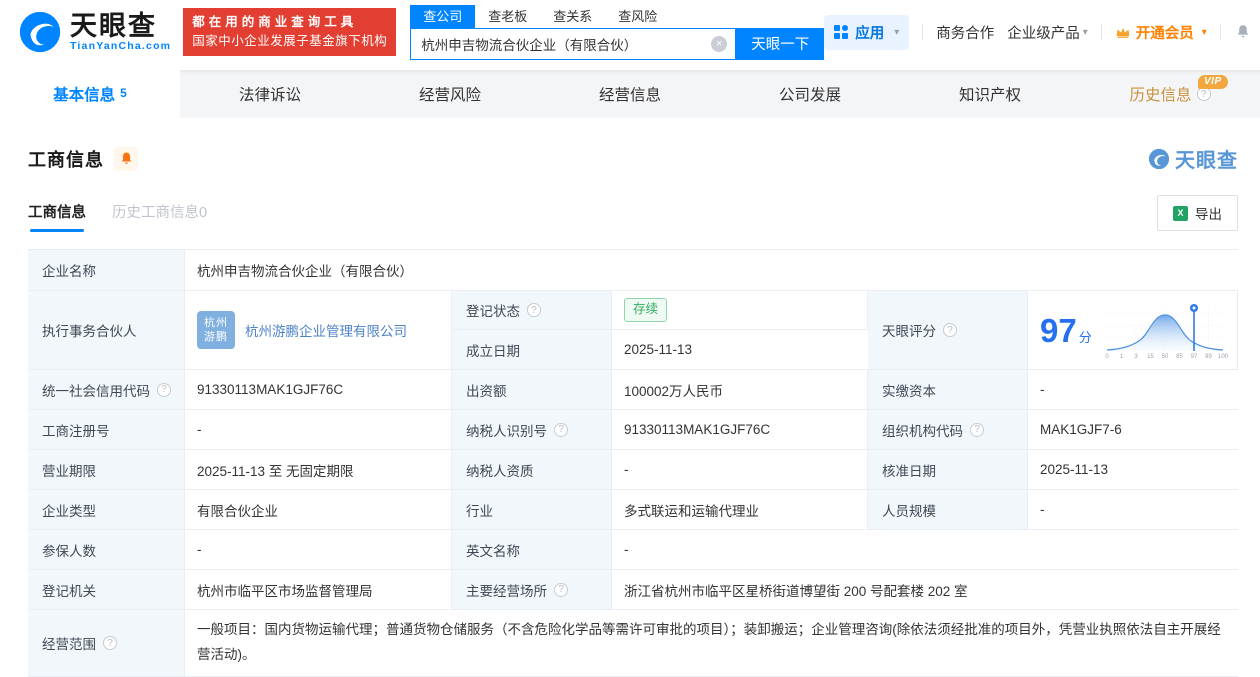 The width and height of the screenshot is (1260, 677). Describe the element at coordinates (1043, 33) in the screenshot. I see `enterprise-label: 企业级产品` at that location.